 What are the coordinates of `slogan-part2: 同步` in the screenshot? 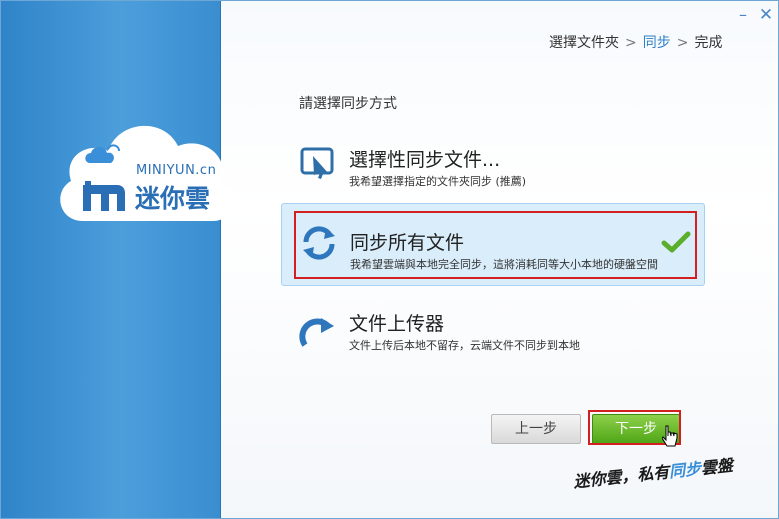 It's located at (685, 470).